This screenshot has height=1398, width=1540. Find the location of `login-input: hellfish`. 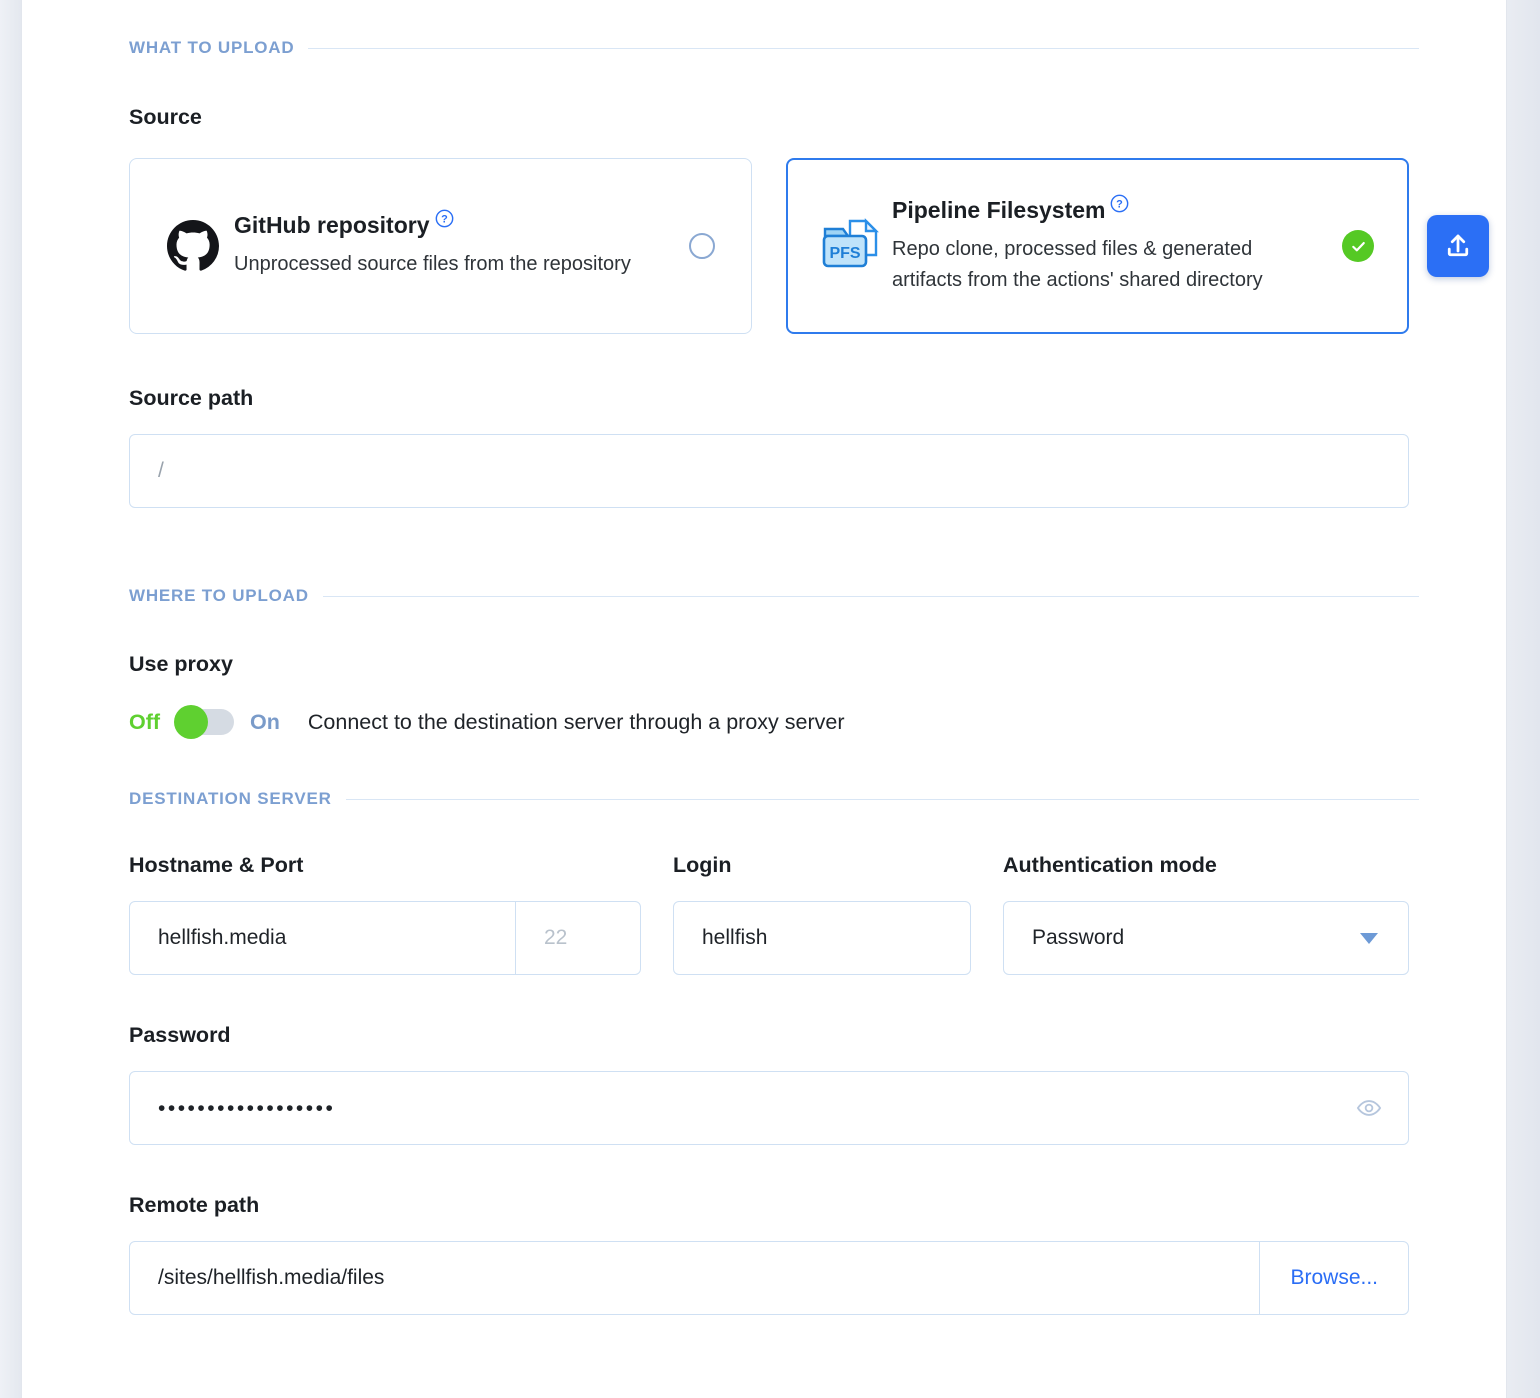

login-input: hellfish is located at coordinates (822, 938).